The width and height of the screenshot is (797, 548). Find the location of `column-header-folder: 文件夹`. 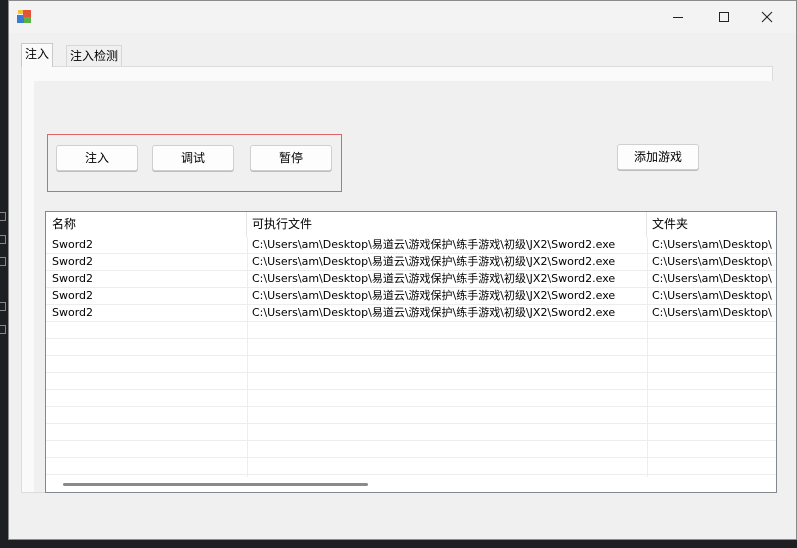

column-header-folder: 文件夹 is located at coordinates (711, 224).